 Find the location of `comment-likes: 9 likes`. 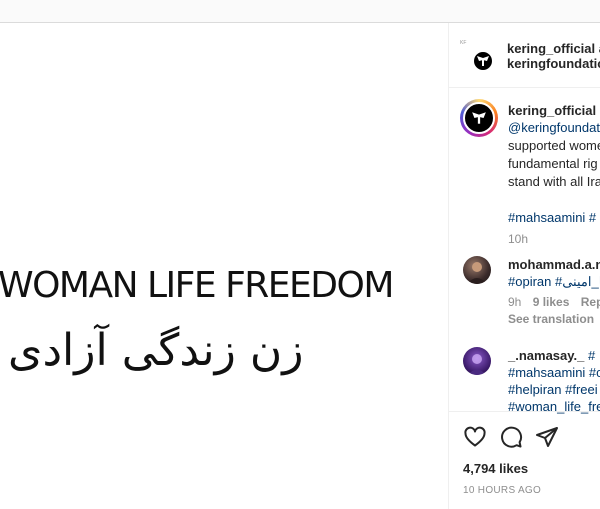

comment-likes: 9 likes is located at coordinates (551, 302).